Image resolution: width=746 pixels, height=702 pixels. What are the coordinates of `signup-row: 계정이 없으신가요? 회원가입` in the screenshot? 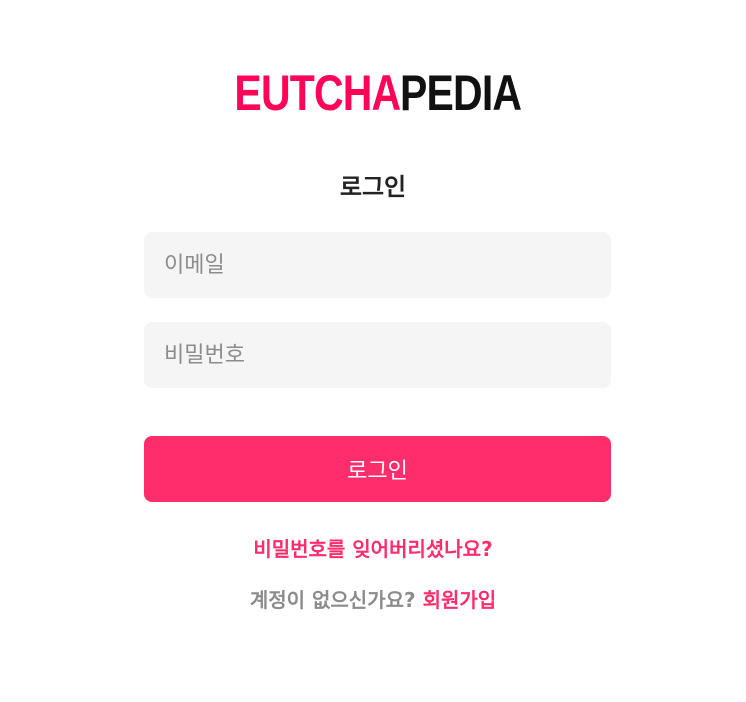 It's located at (373, 600).